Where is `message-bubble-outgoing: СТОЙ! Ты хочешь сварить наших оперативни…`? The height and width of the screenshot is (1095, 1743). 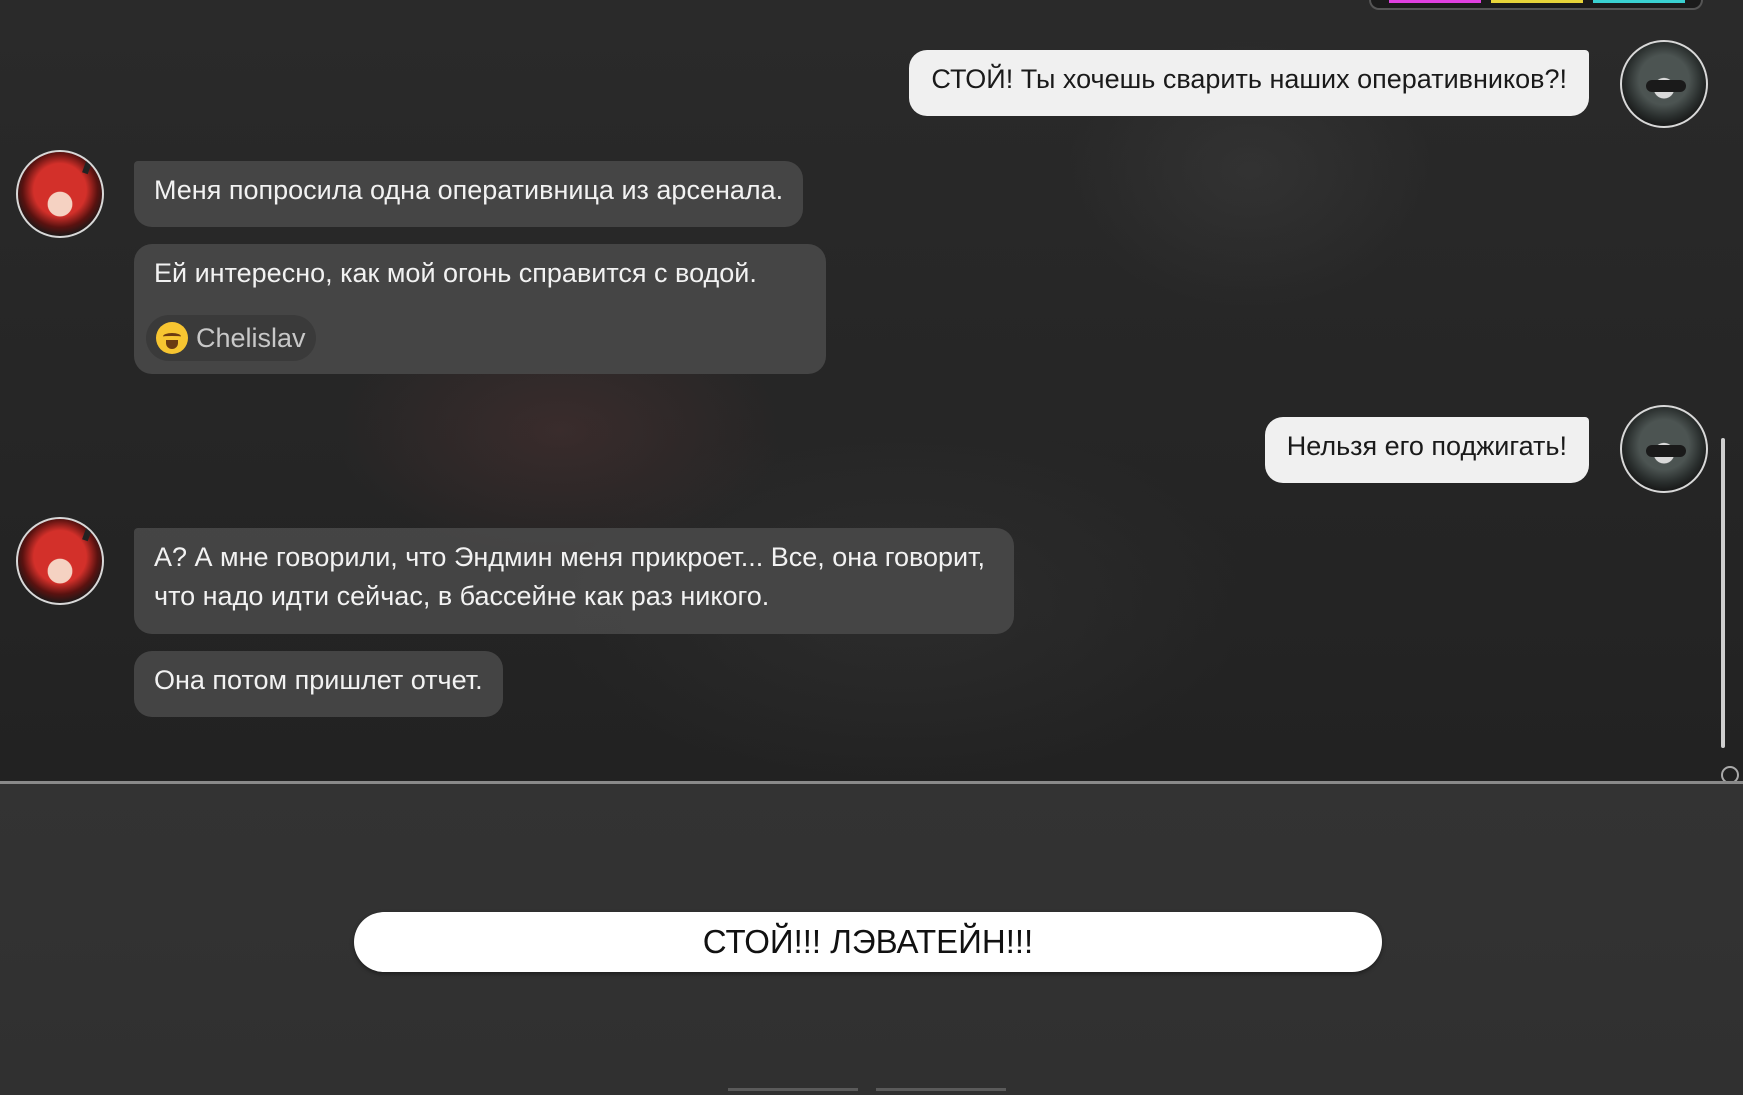
message-bubble-outgoing: СТОЙ! Ты хочешь сварить наших оперативни… is located at coordinates (1249, 83).